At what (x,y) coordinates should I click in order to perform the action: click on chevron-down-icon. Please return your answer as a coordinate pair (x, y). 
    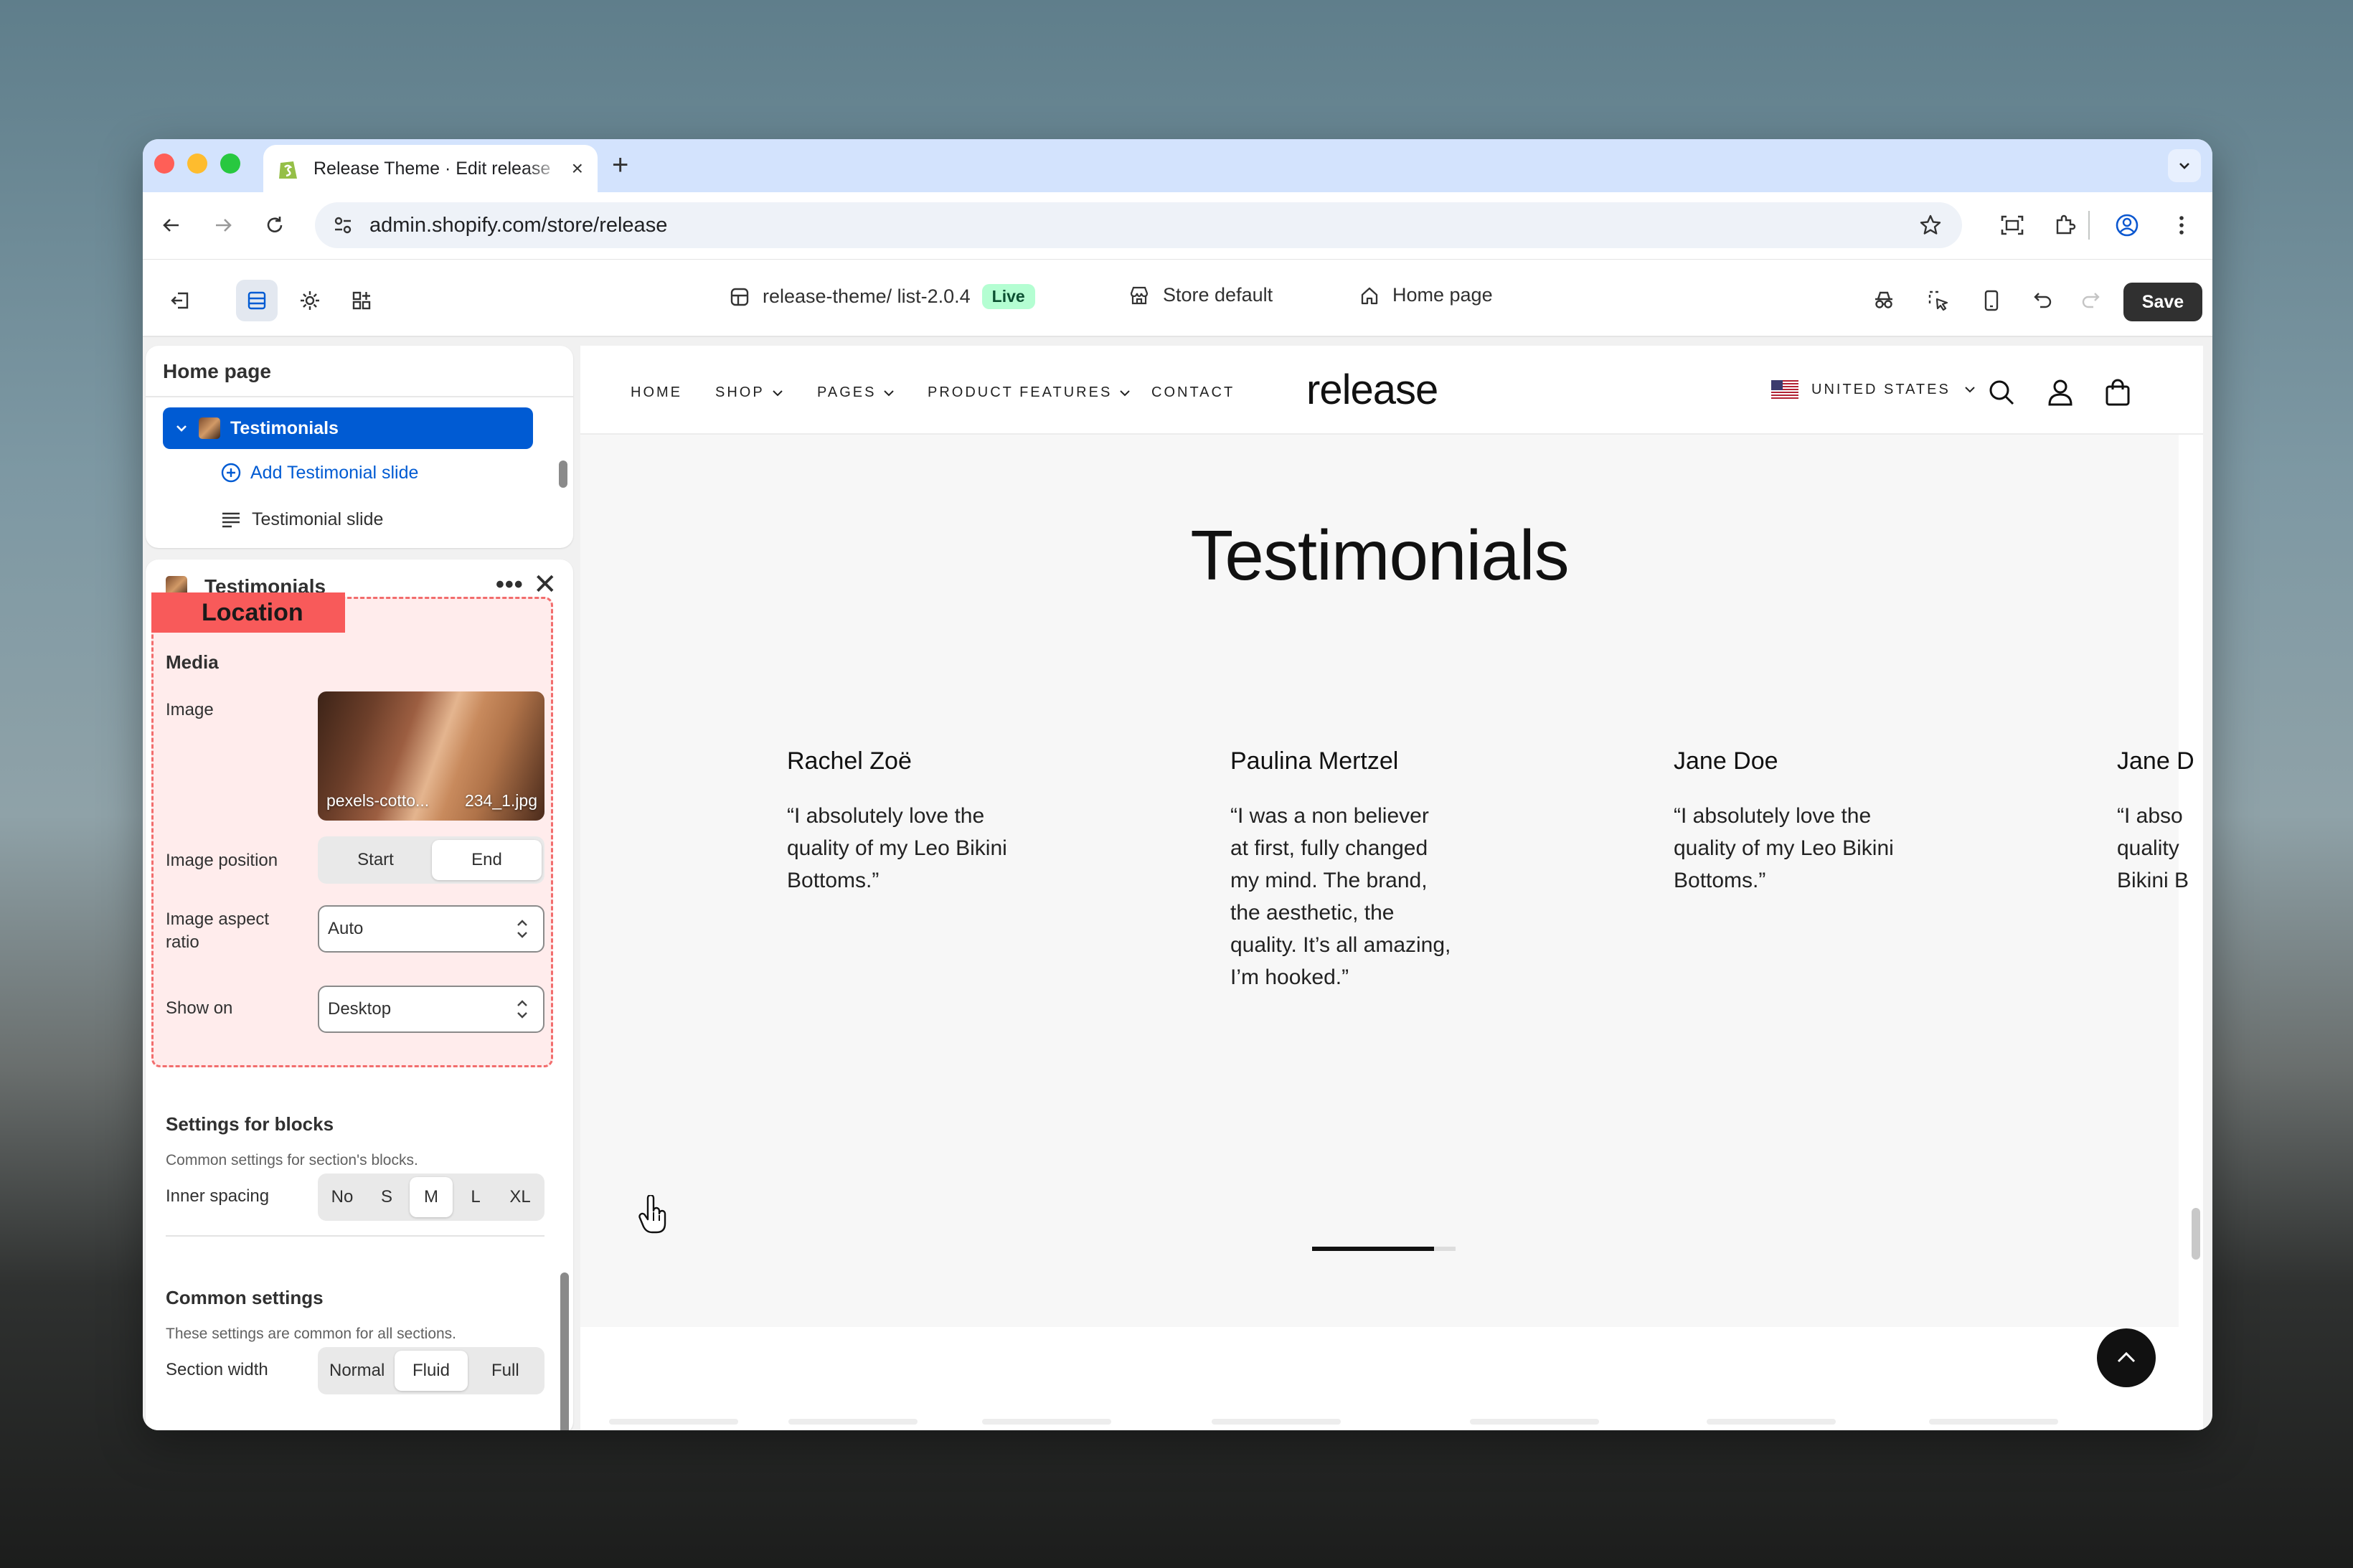
    Looking at the image, I should click on (182, 428).